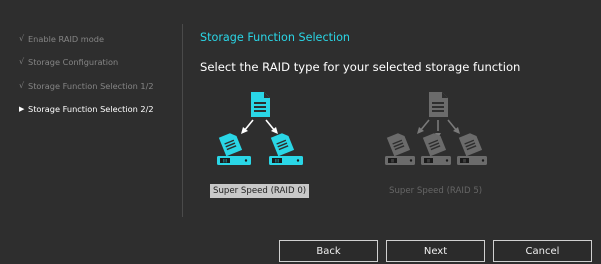  I want to click on raid0-option: III III Super Speed (RAID 0), so click(260, 147).